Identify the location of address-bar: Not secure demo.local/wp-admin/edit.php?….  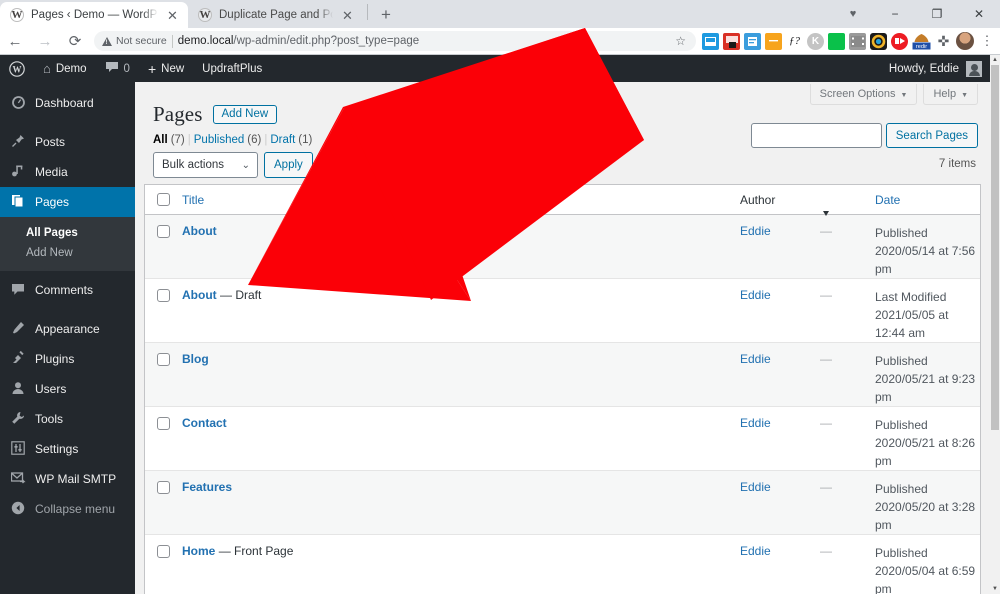
(395, 41).